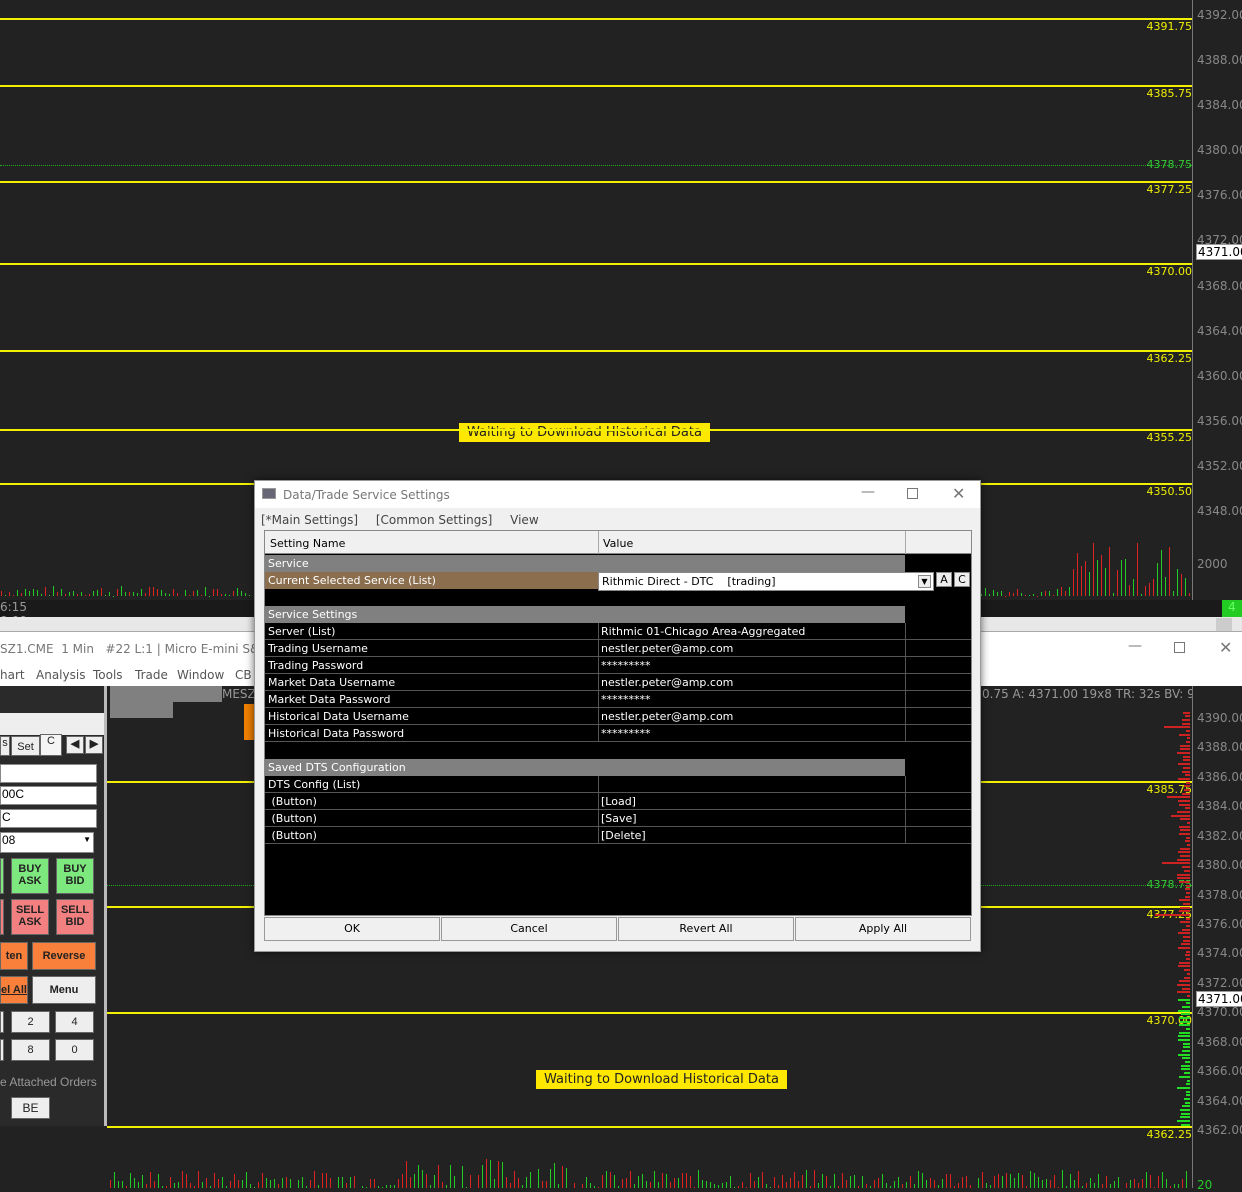 This screenshot has height=1192, width=1242. I want to click on setting-row: Trading Usernamenestler.peter@amp.com, so click(618, 648).